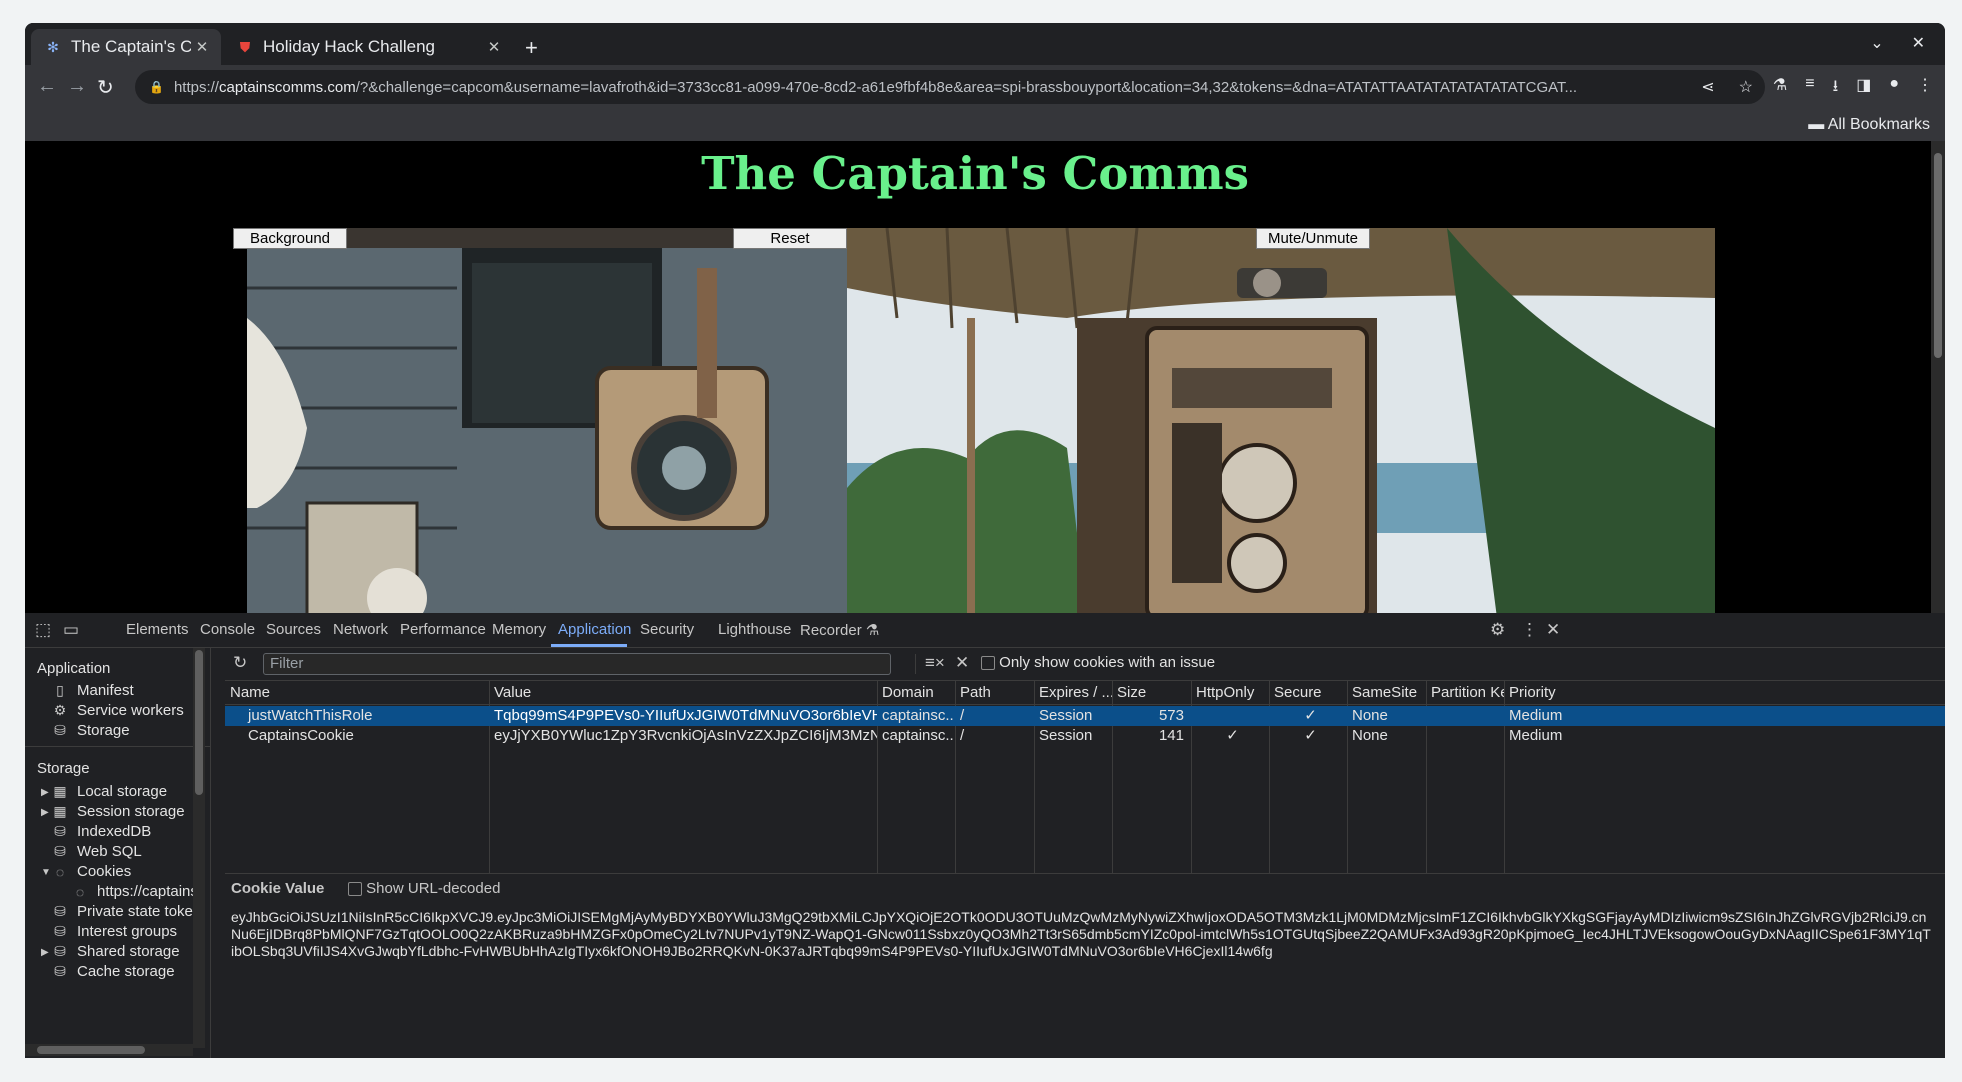 The height and width of the screenshot is (1082, 1962). I want to click on sidebar-item-cache-storage: ⛁ Cache storage, so click(112, 971).